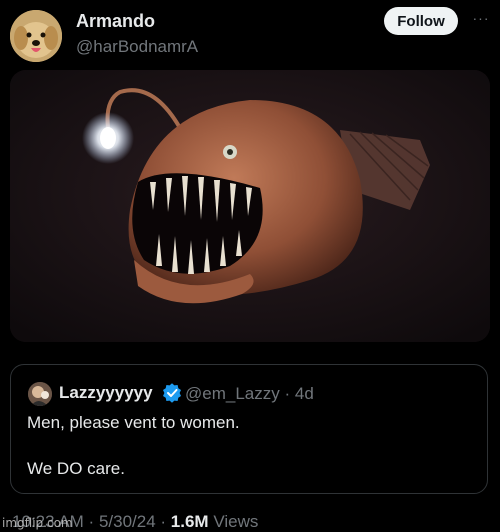 The width and height of the screenshot is (500, 532). Describe the element at coordinates (133, 422) in the screenshot. I see `quoted-post-text-line1: Men, please vent to women.` at that location.